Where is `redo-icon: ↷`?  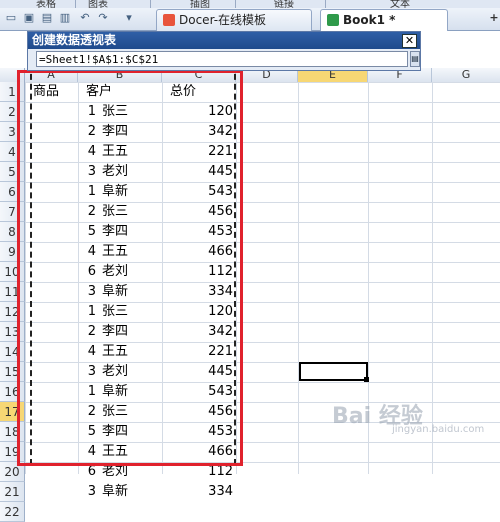 redo-icon: ↷ is located at coordinates (103, 18).